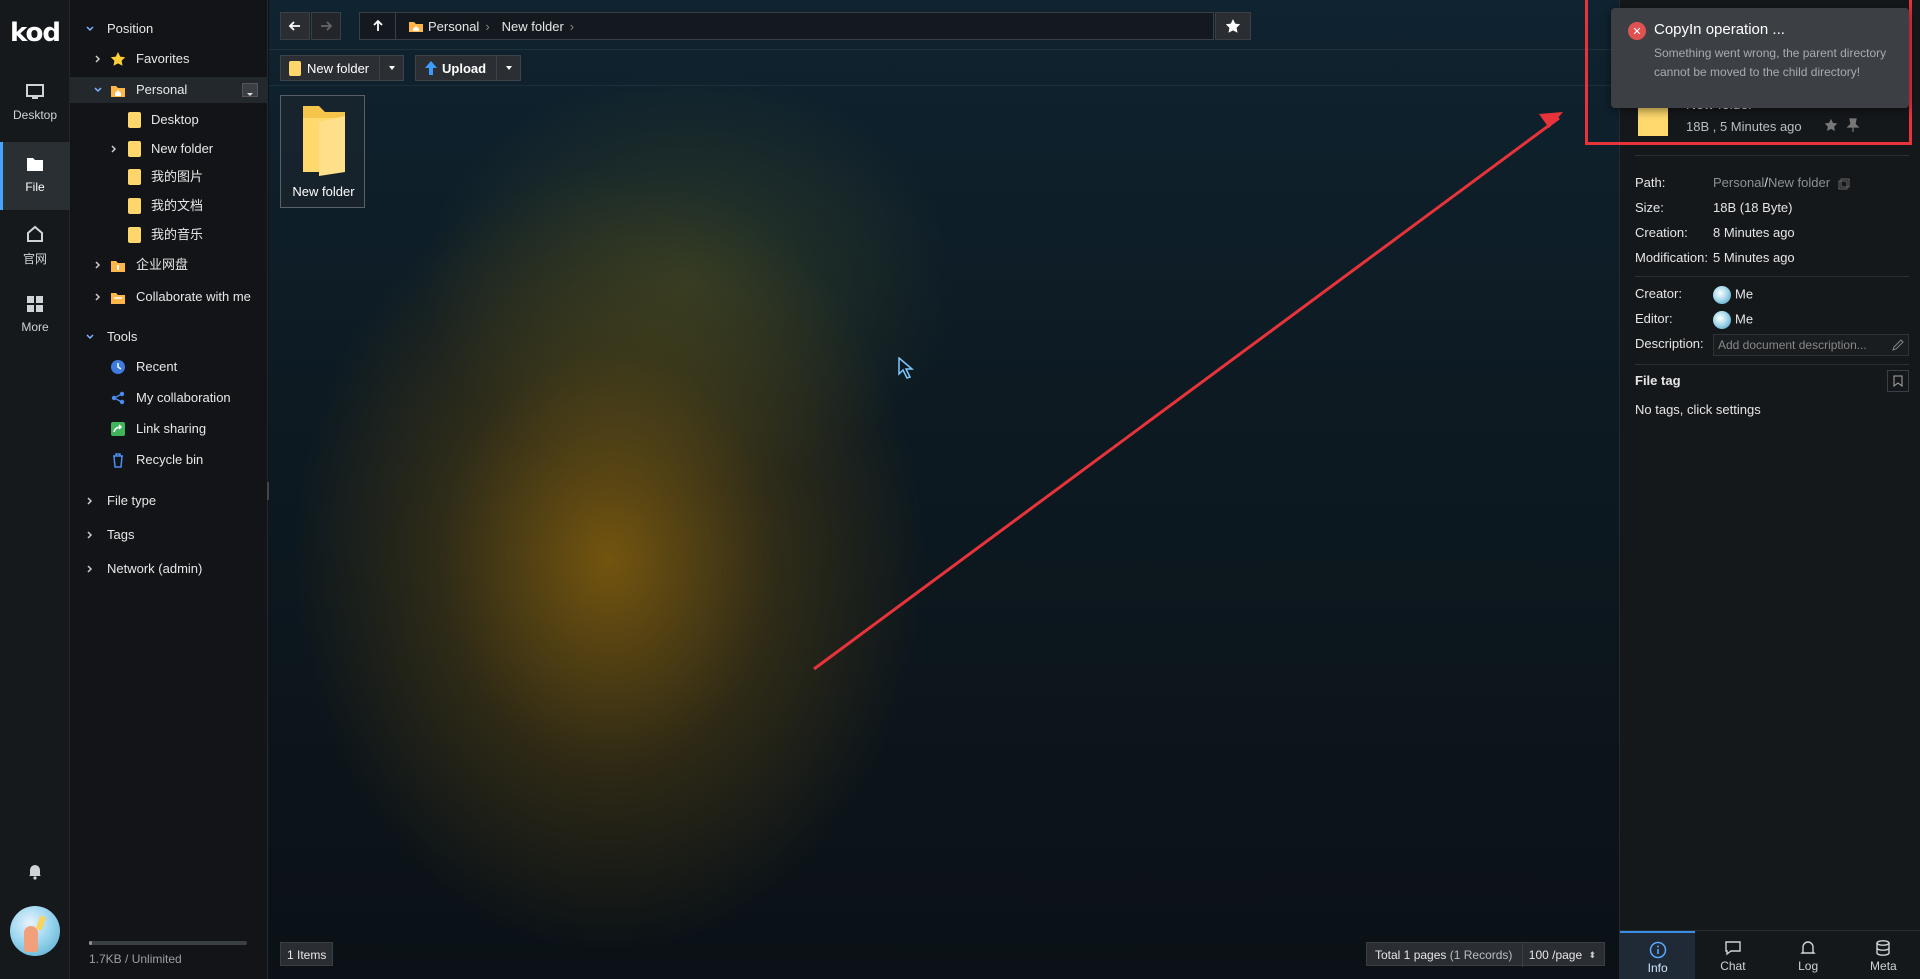 The width and height of the screenshot is (1920, 979). What do you see at coordinates (169, 429) in the screenshot?
I see `tree-item-link-sharing: Link sharing` at bounding box center [169, 429].